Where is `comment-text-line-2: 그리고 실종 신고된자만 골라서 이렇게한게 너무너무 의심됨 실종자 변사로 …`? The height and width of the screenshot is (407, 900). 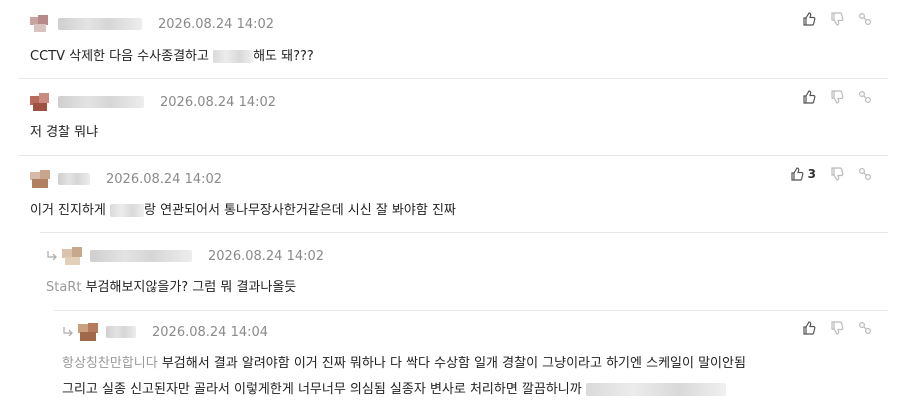 comment-text-line-2: 그리고 실종 신고된자만 골라서 이렇게한게 너무너무 의심됨 실종자 변사로 … is located at coordinates (394, 390).